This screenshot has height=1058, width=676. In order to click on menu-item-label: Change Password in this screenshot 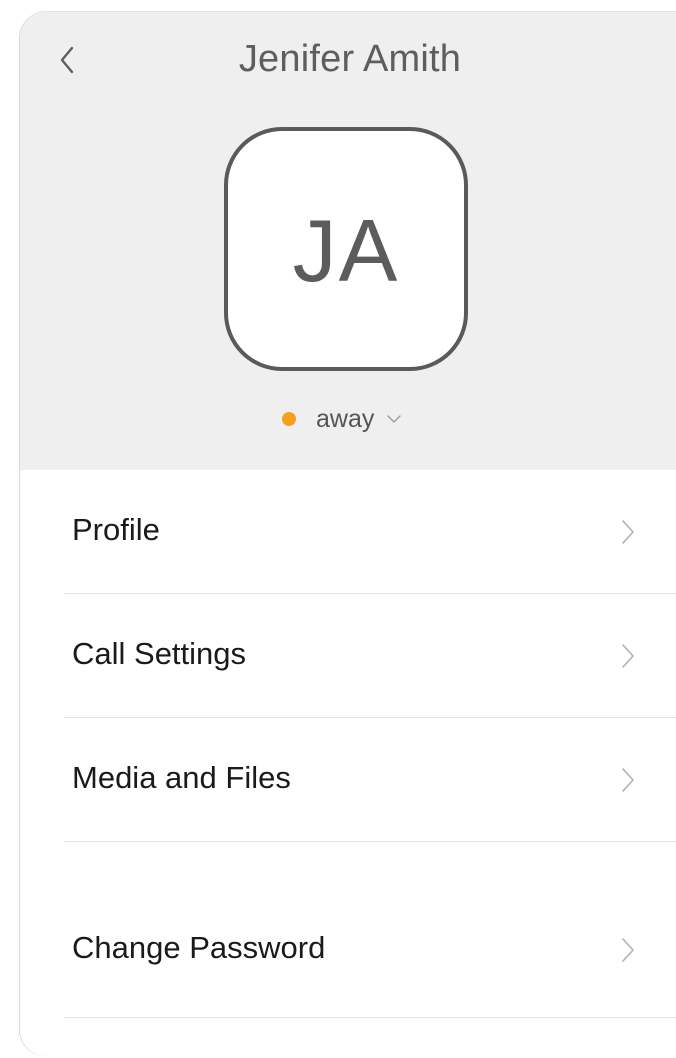, I will do `click(199, 947)`.